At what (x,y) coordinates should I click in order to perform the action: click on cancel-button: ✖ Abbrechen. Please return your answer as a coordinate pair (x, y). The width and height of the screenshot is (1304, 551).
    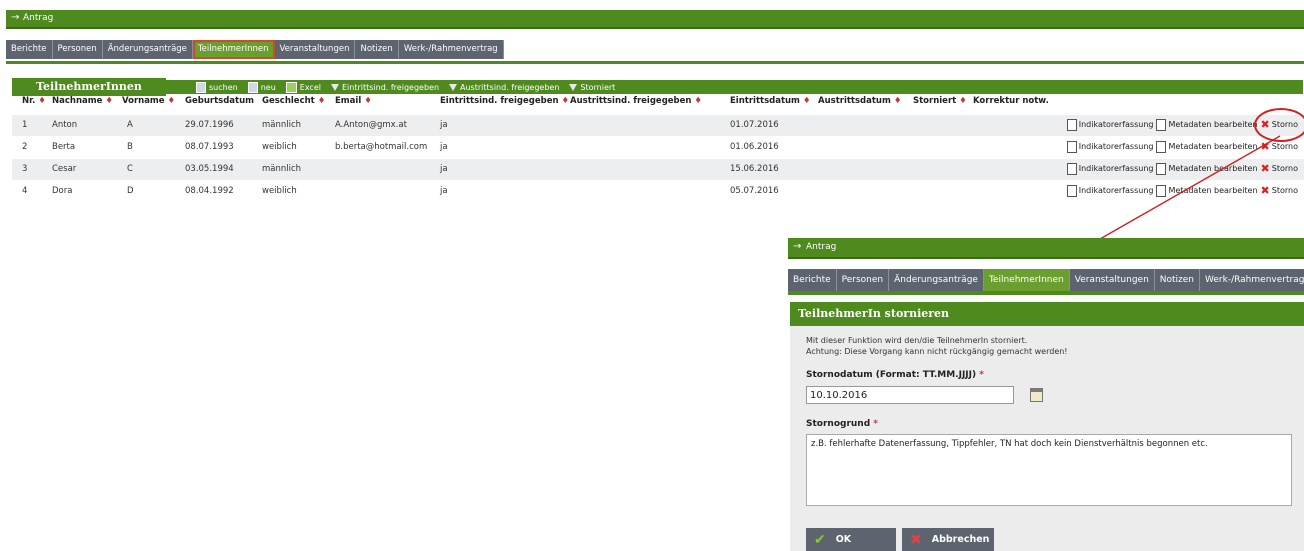
    Looking at the image, I should click on (948, 539).